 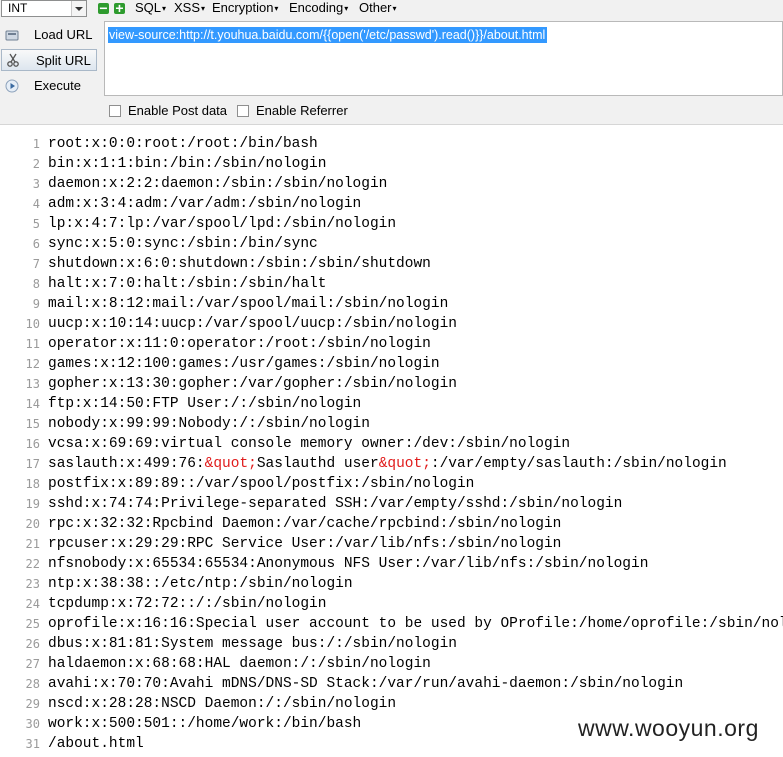 What do you see at coordinates (12, 86) in the screenshot?
I see `play-icon` at bounding box center [12, 86].